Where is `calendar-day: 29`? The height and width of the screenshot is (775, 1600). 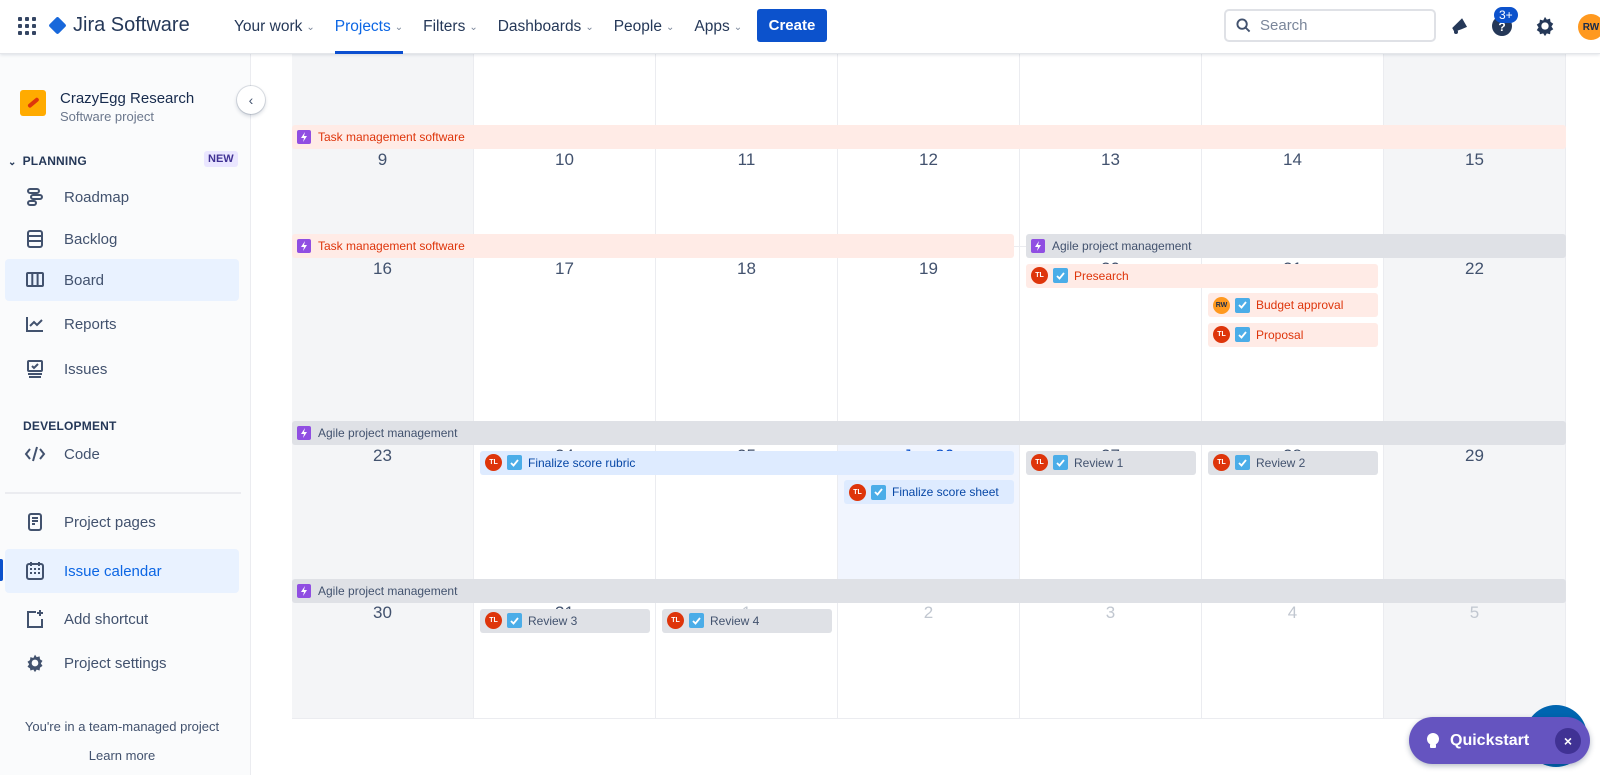 calendar-day: 29 is located at coordinates (1475, 512).